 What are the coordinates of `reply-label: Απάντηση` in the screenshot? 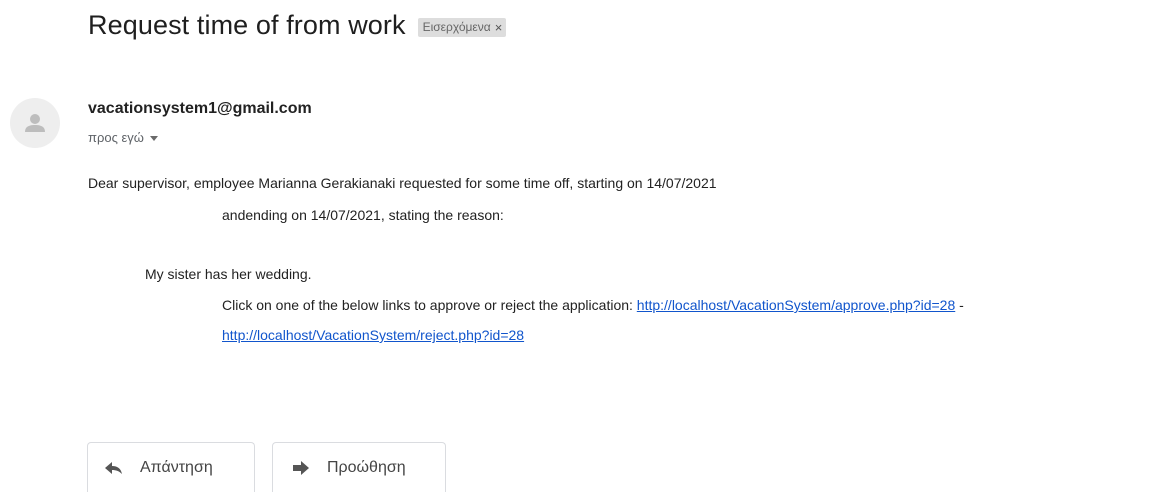 It's located at (176, 467).